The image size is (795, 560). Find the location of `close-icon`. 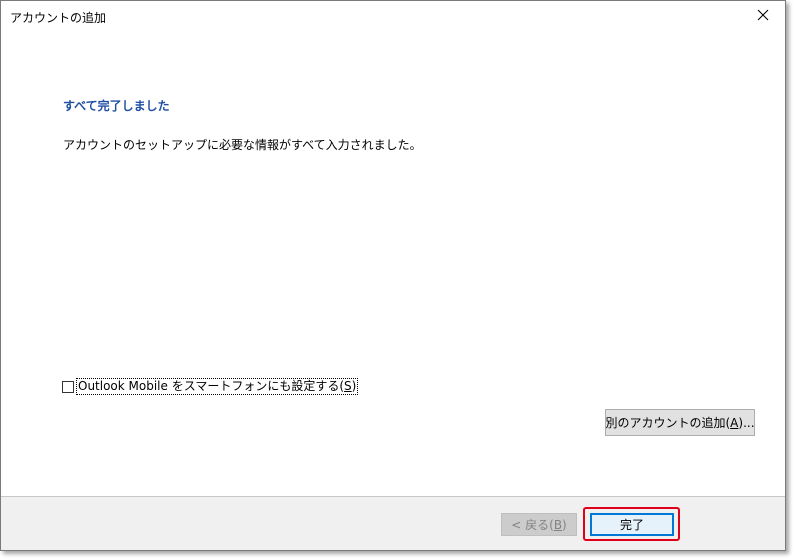

close-icon is located at coordinates (763, 16).